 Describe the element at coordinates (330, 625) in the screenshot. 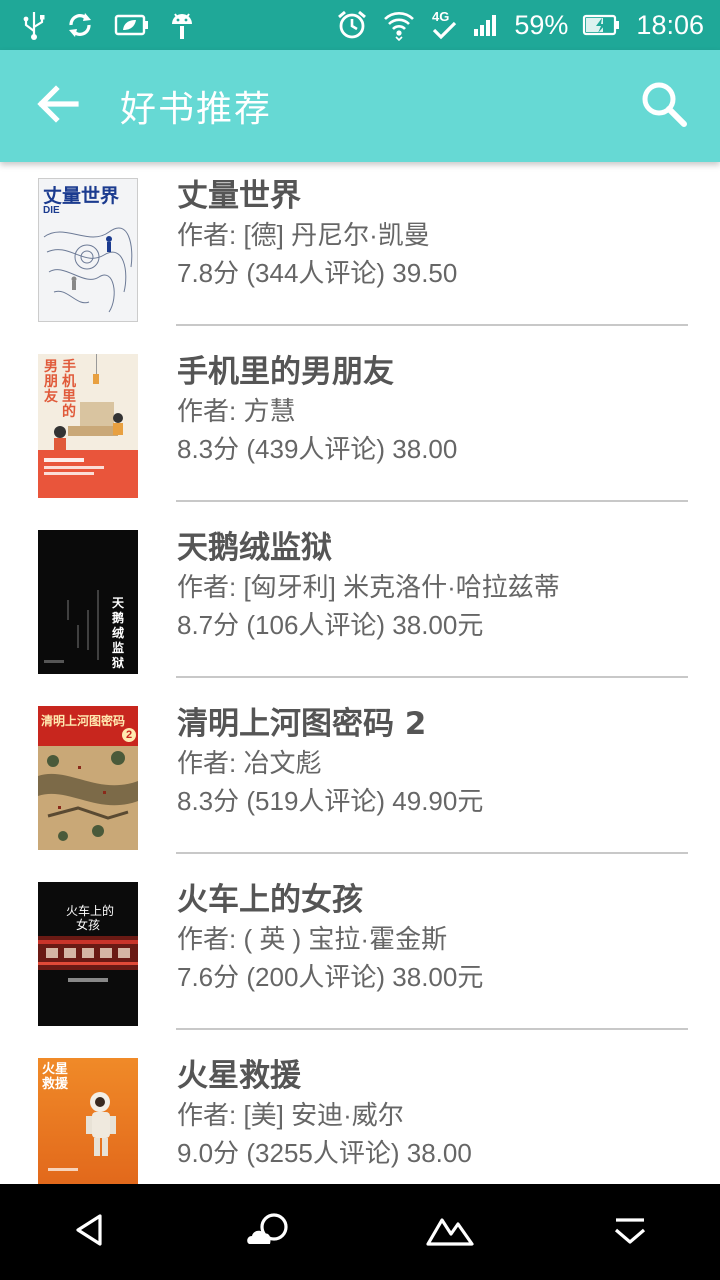

I see `book-rating-price: 8.7分 (106人评论) 38.00元` at that location.